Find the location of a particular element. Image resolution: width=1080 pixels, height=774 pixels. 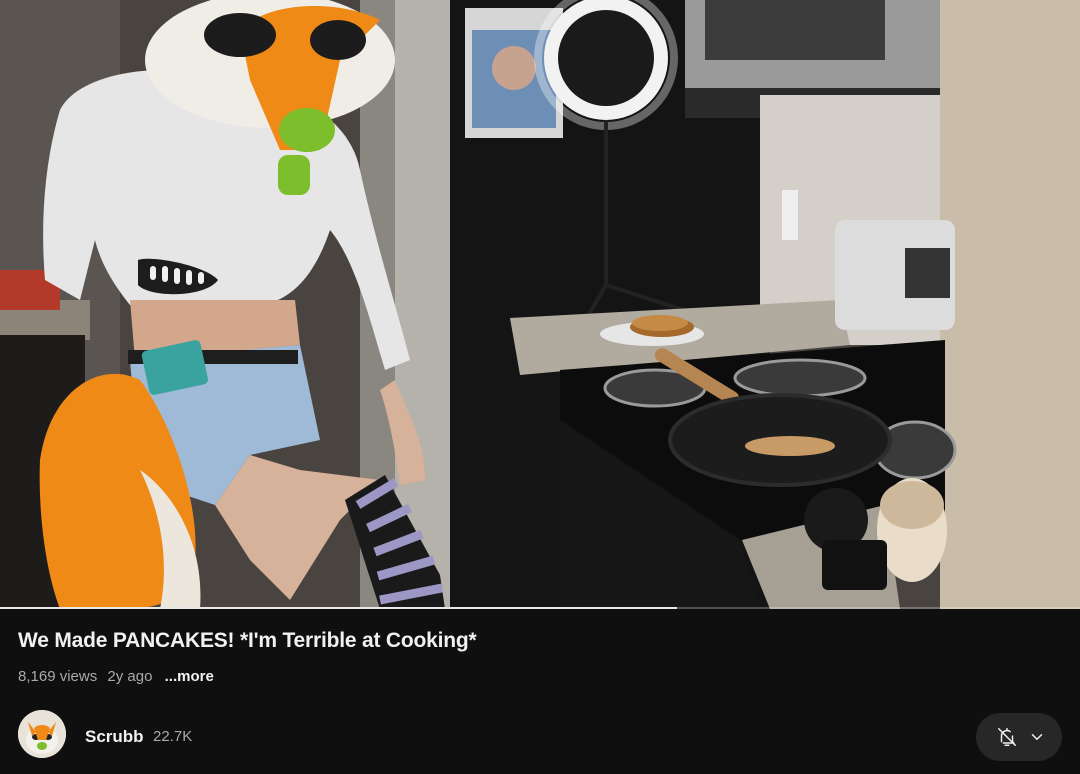

bell-off-icon is located at coordinates (1007, 739).